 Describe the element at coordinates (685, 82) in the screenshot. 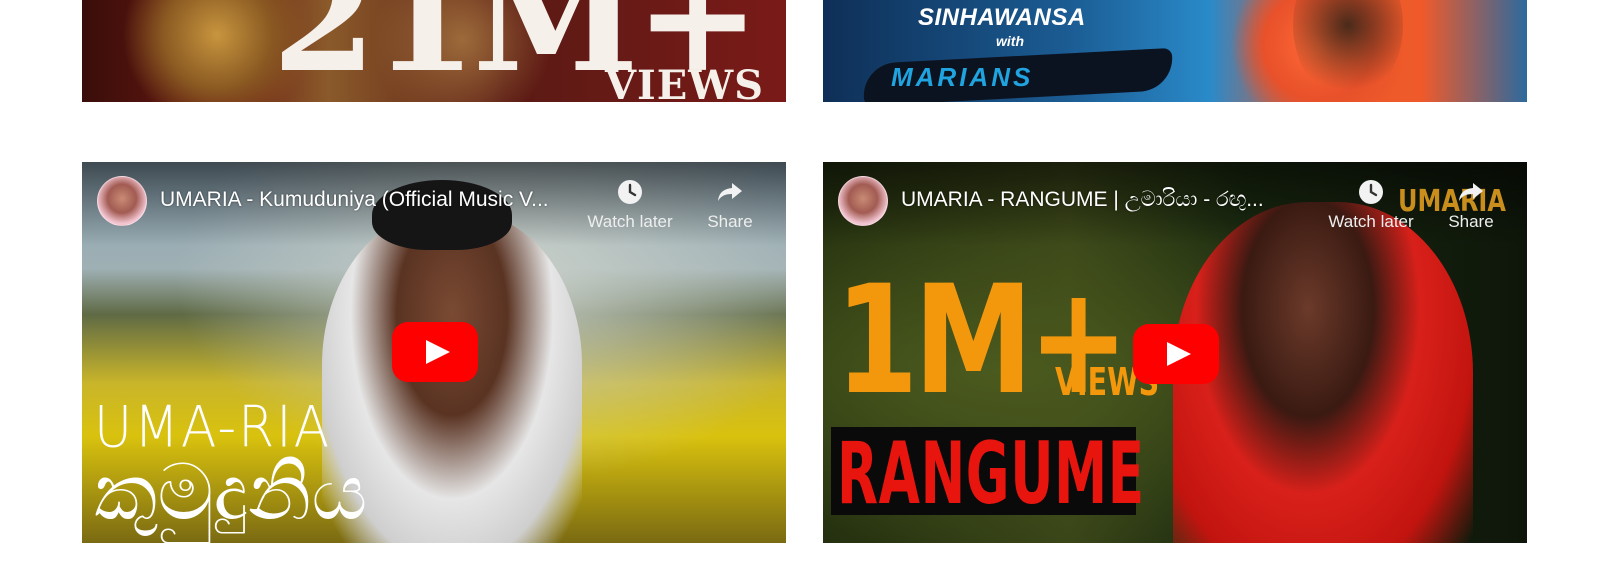

I see `views-label-text: VIEWS` at that location.